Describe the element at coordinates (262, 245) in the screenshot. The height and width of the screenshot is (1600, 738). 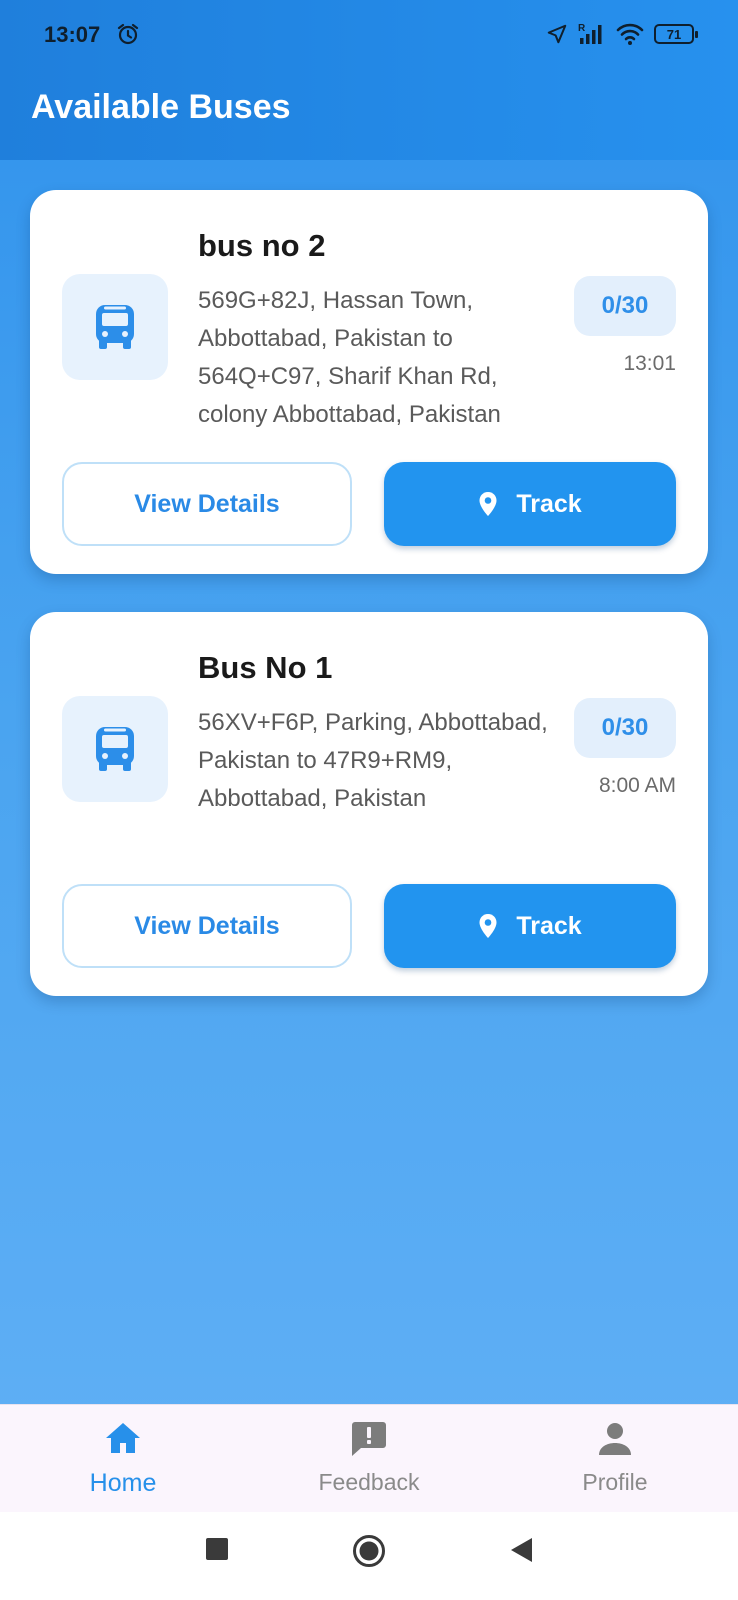
I see `bus-name: bus no 2` at that location.